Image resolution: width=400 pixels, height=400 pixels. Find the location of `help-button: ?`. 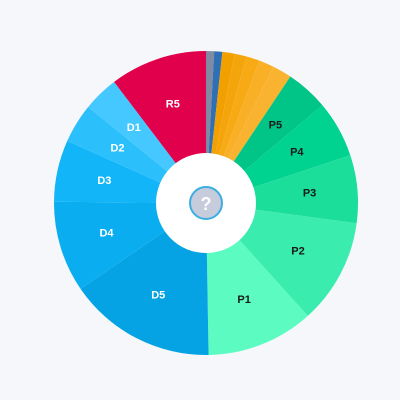

help-button: ? is located at coordinates (206, 203).